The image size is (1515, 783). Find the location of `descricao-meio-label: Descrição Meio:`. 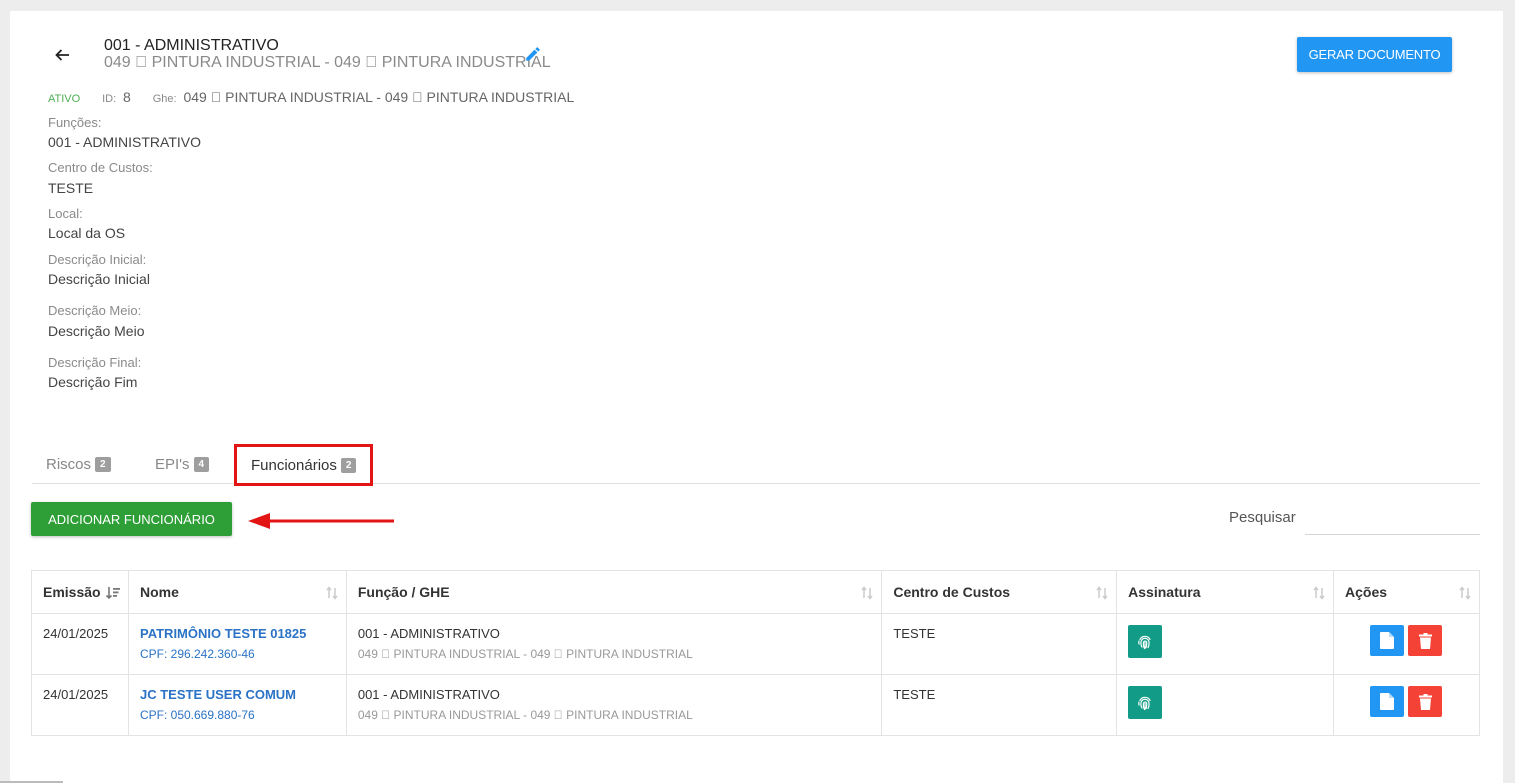

descricao-meio-label: Descrição Meio: is located at coordinates (95, 310).